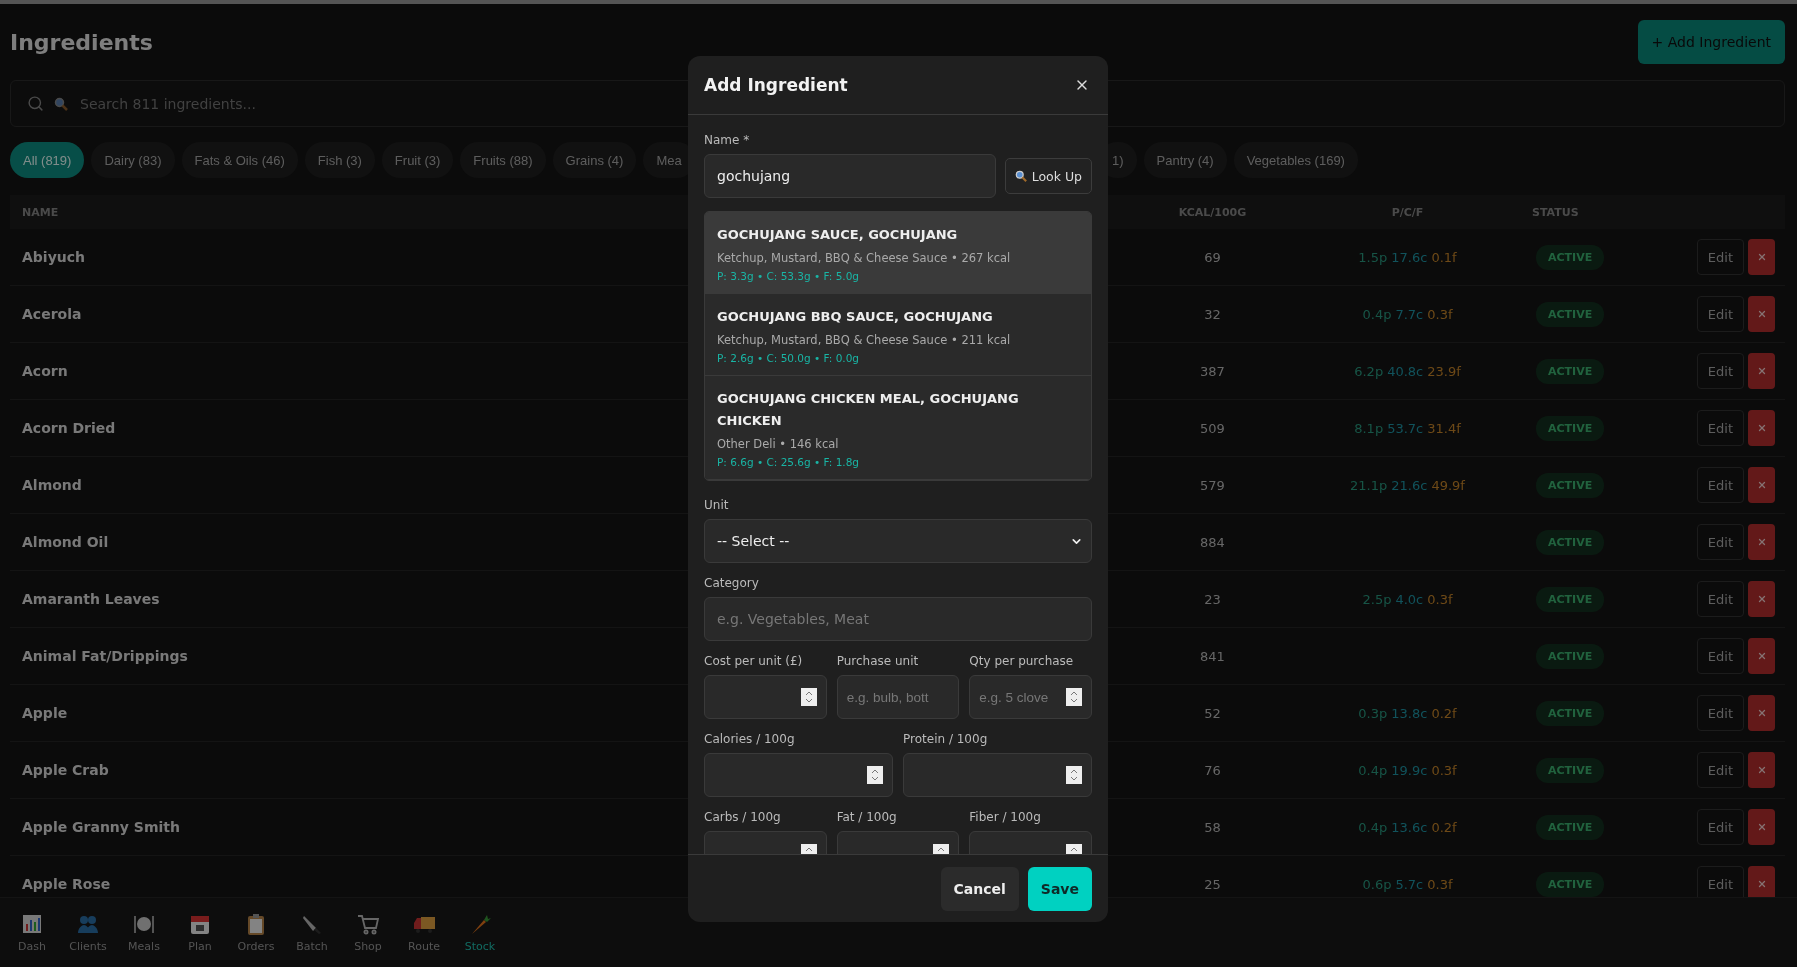 This screenshot has height=967, width=1797. I want to click on nav-item: Clients, so click(88, 932).